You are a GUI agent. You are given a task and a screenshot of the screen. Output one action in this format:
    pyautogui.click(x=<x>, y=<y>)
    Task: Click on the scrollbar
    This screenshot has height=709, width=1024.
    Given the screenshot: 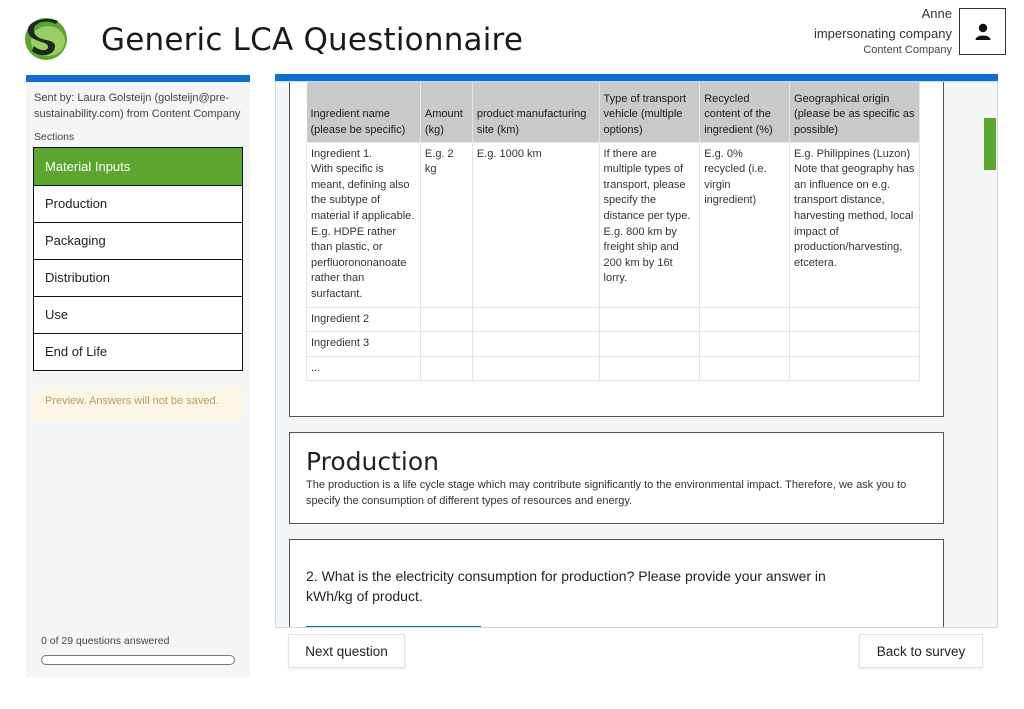 What is the action you would take?
    pyautogui.click(x=990, y=359)
    